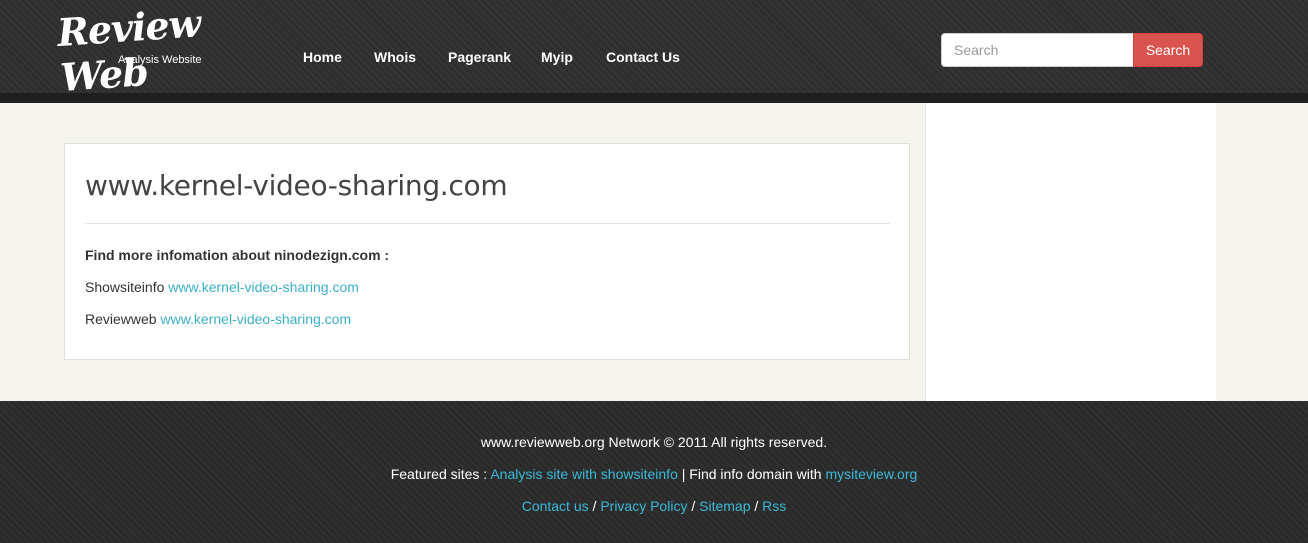  I want to click on info-line-reviewweb: Reviewweb www.kernel-video-sharing.com, so click(218, 319).